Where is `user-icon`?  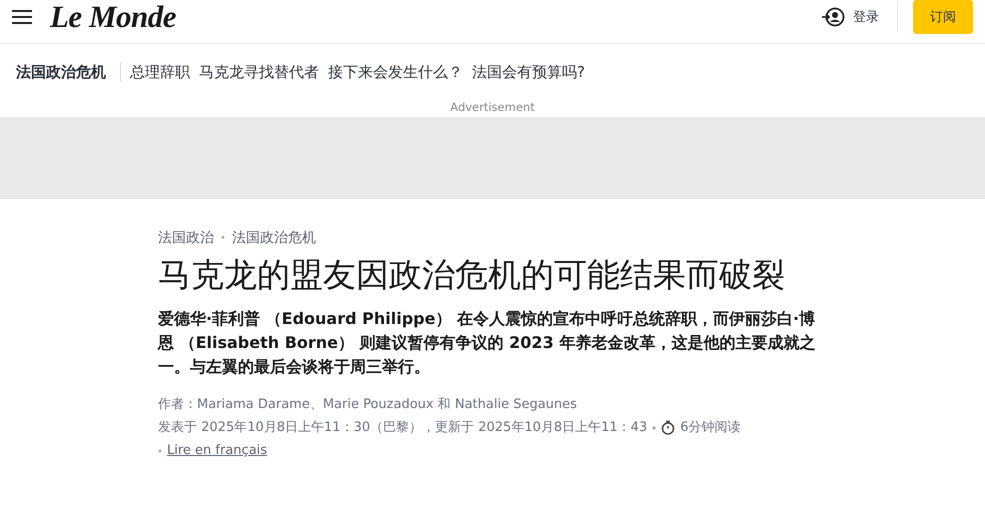 user-icon is located at coordinates (833, 16).